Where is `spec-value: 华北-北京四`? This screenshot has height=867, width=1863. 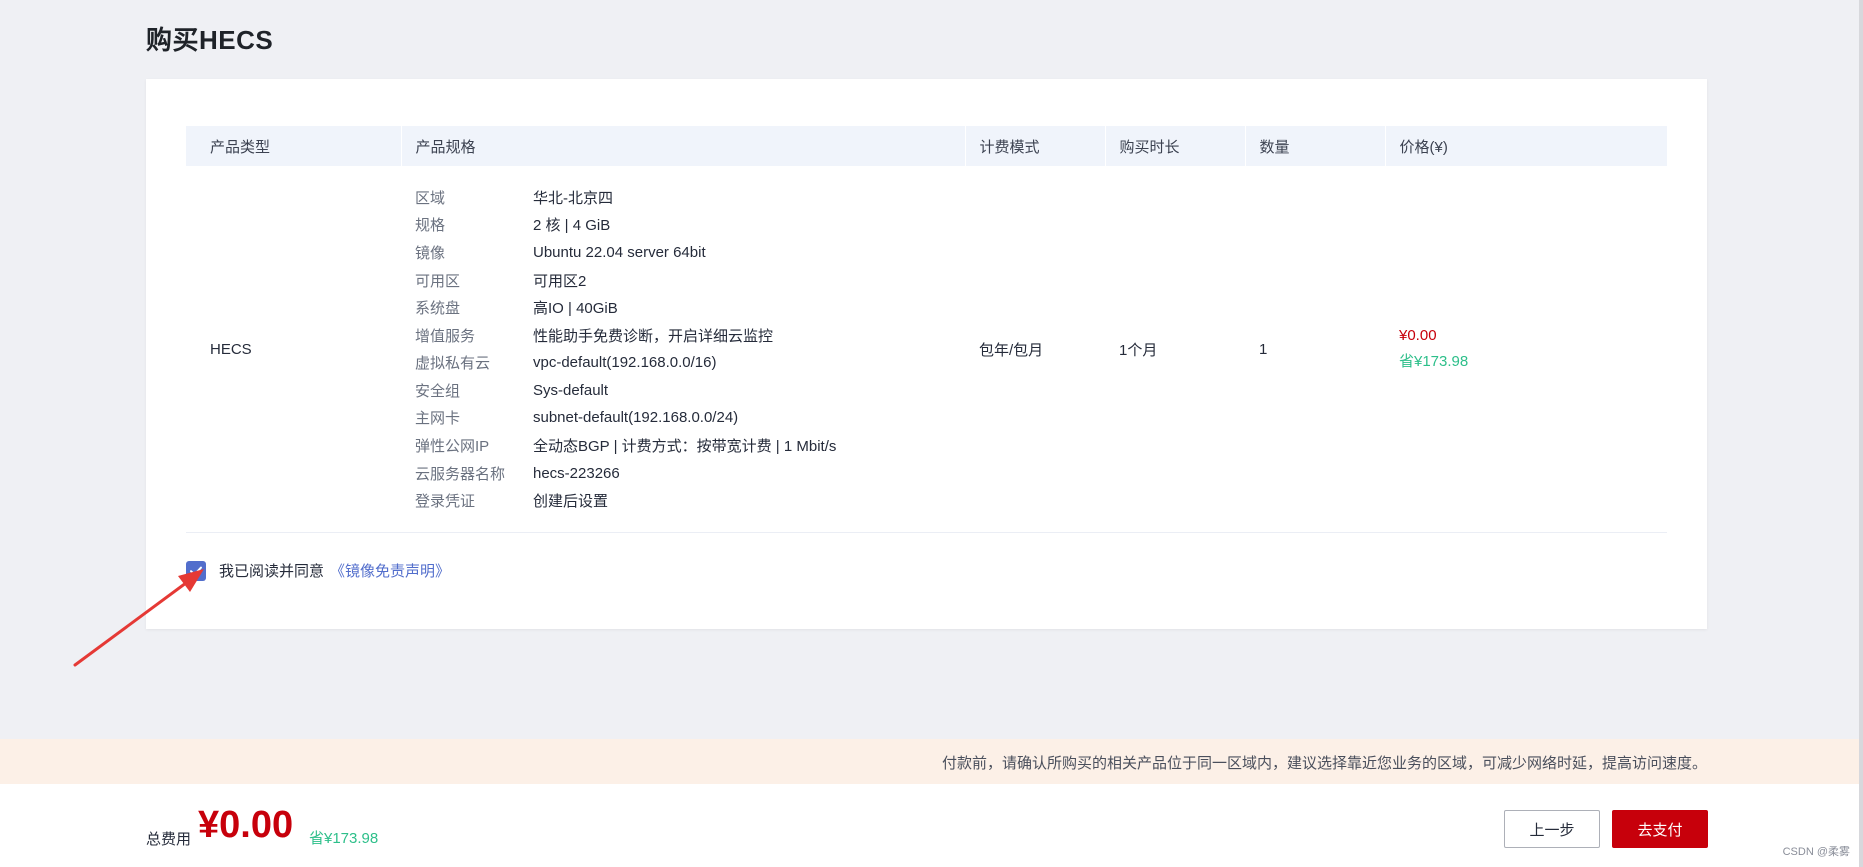 spec-value: 华北-北京四 is located at coordinates (573, 198).